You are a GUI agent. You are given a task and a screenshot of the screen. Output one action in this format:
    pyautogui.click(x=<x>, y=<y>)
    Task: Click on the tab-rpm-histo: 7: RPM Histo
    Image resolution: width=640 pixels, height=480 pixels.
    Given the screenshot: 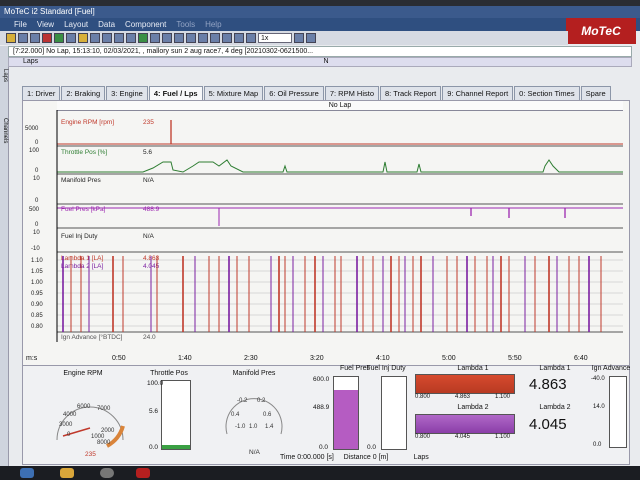 What is the action you would take?
    pyautogui.click(x=351, y=93)
    